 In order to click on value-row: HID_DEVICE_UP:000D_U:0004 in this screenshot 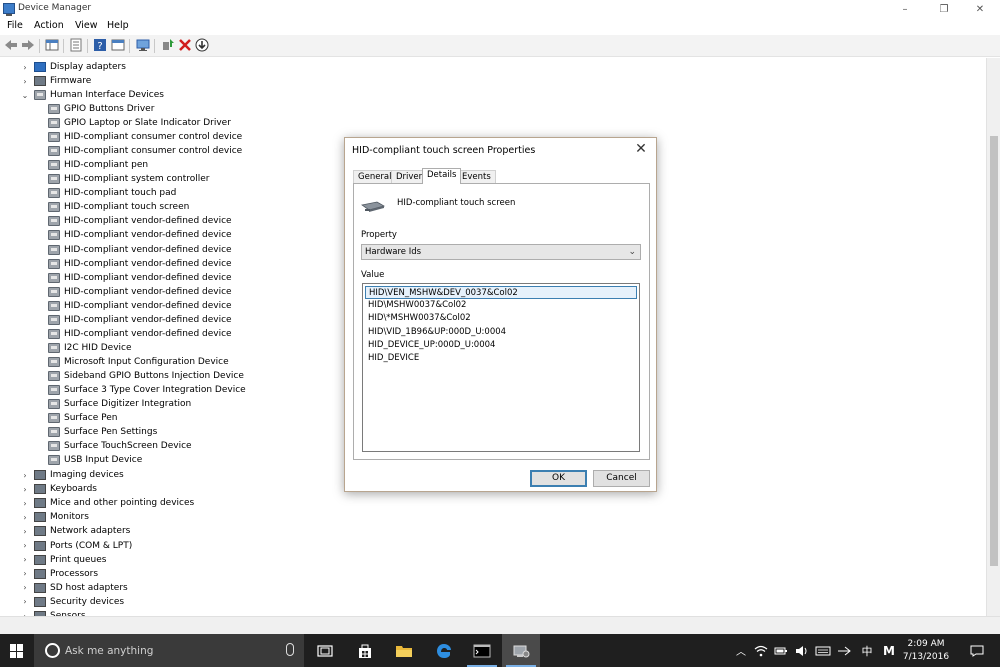, I will do `click(501, 345)`.